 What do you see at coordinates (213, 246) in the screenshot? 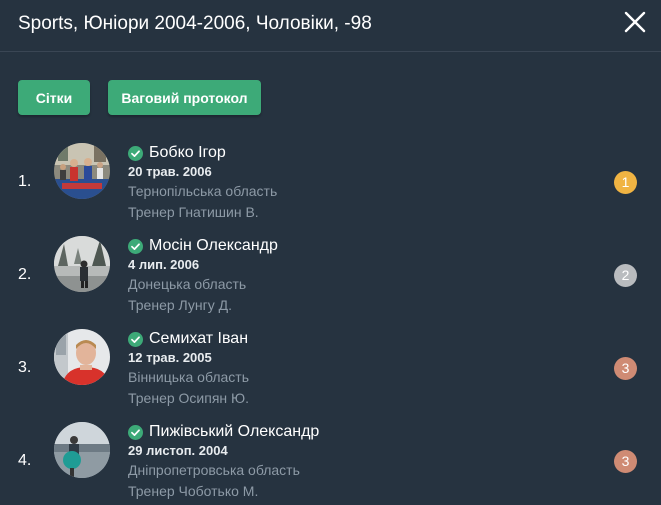
I see `athlete-name: Мосін Олександр` at bounding box center [213, 246].